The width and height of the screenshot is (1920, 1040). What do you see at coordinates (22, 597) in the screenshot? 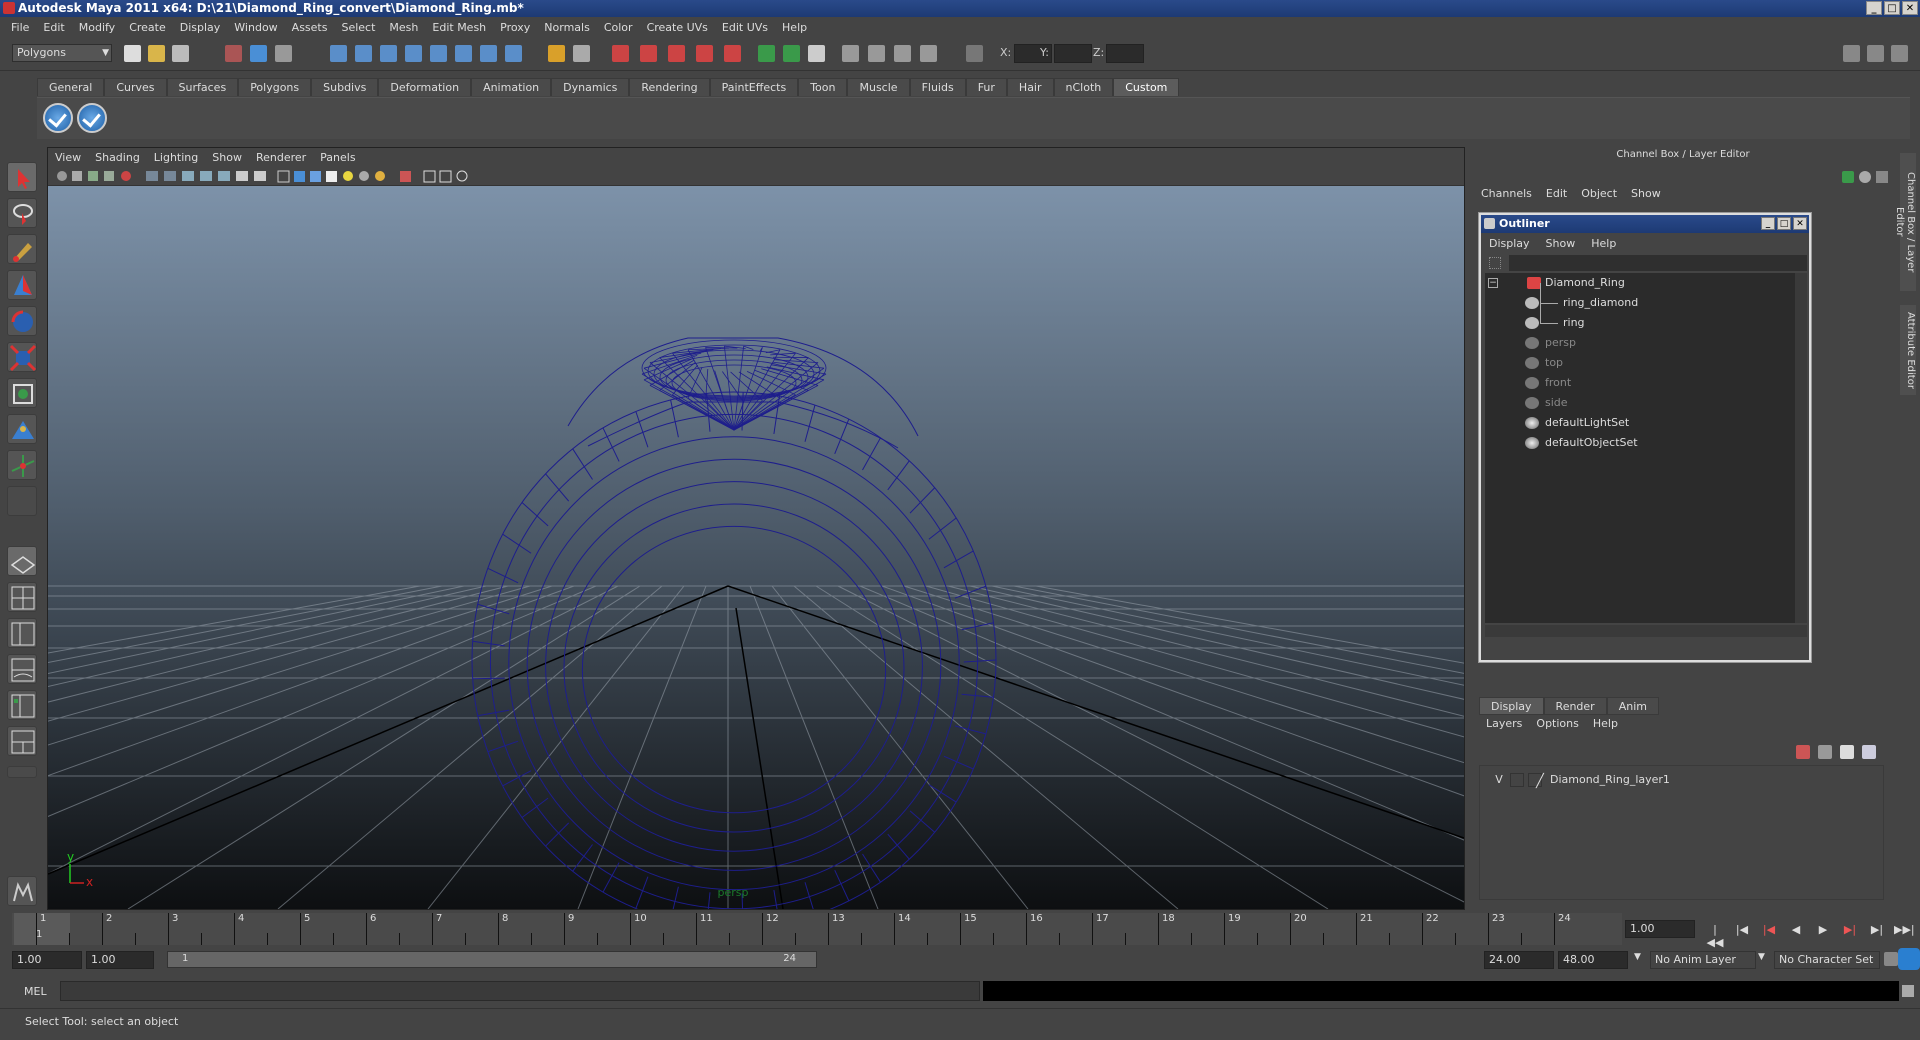
I see `layout-four-icon` at bounding box center [22, 597].